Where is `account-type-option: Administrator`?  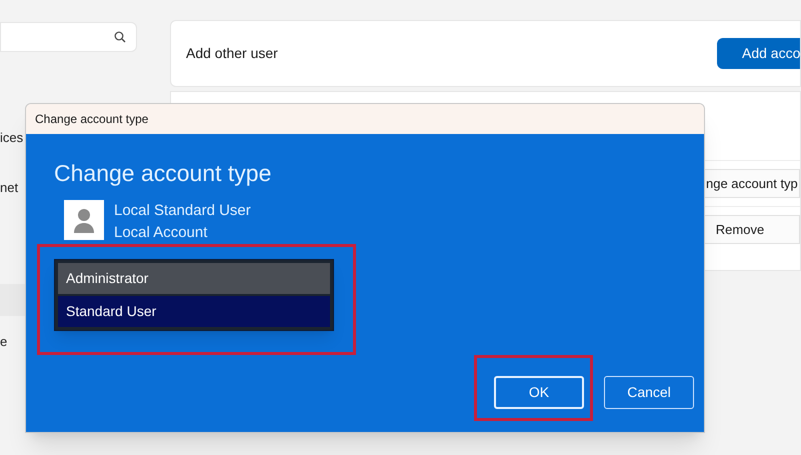 account-type-option: Administrator is located at coordinates (194, 278).